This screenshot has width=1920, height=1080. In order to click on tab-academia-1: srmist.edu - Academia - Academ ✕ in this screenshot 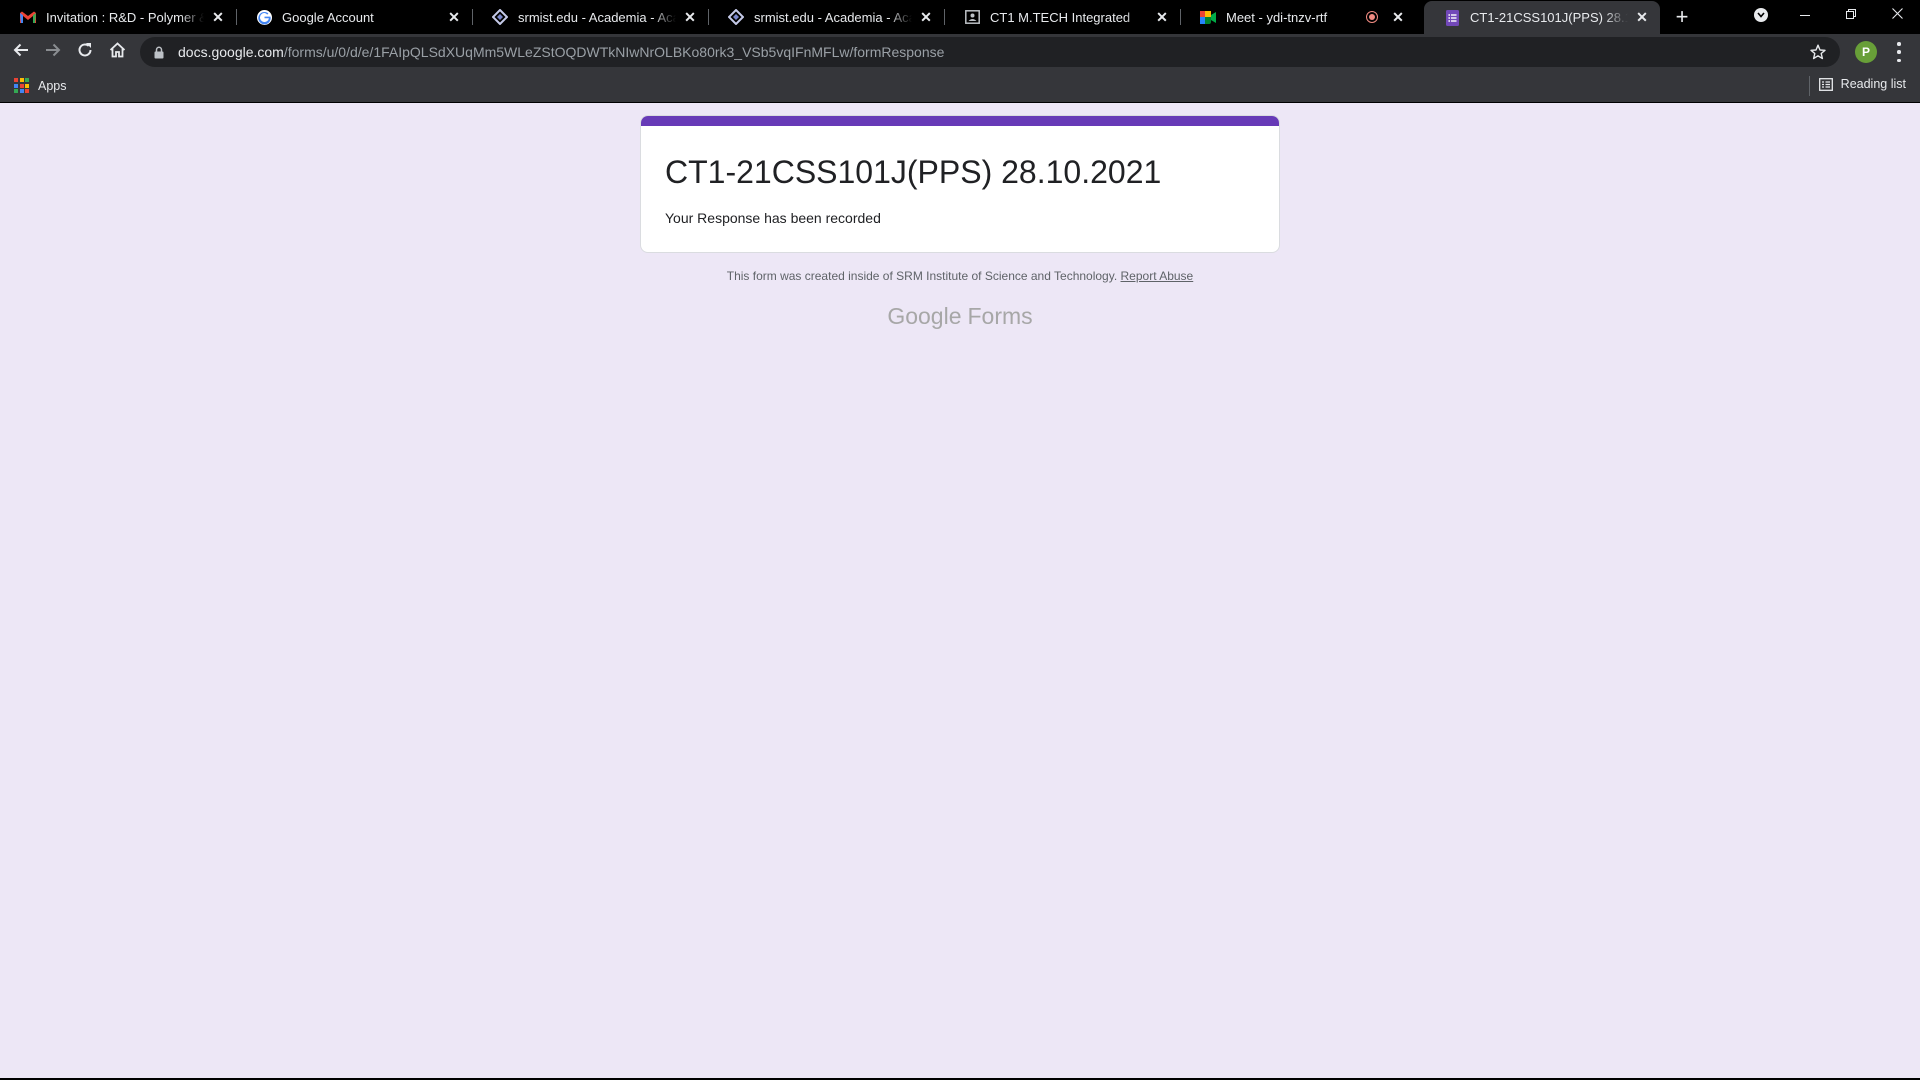, I will do `click(590, 17)`.